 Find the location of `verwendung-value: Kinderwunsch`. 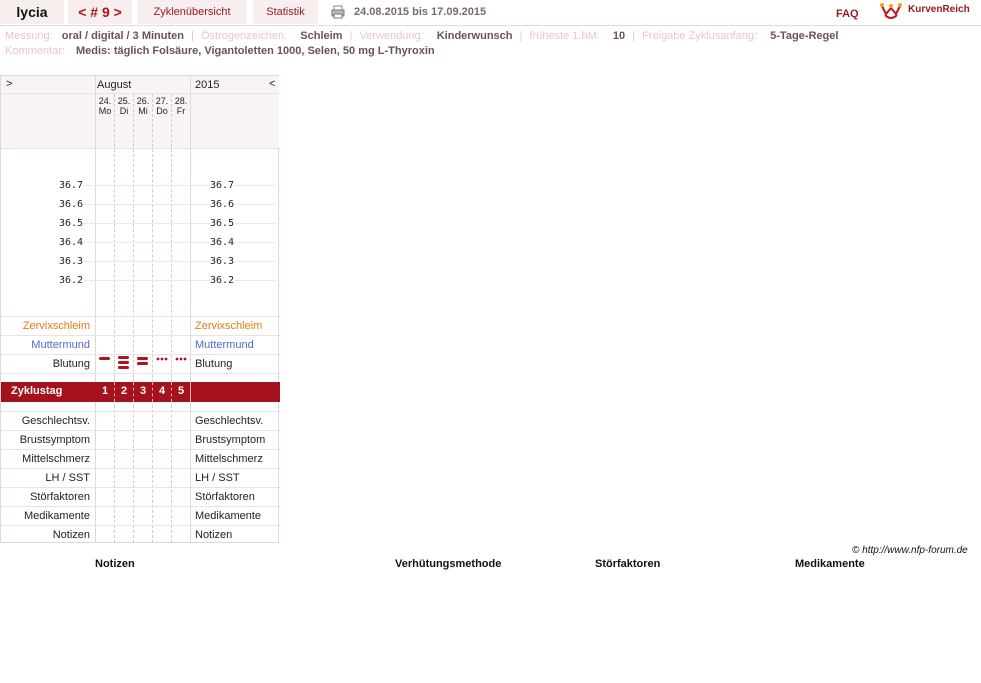

verwendung-value: Kinderwunsch is located at coordinates (474, 36).